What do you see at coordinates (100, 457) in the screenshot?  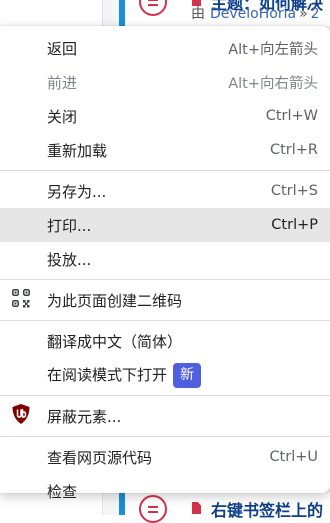 I see `menu-item-label: 查看网页源代码` at bounding box center [100, 457].